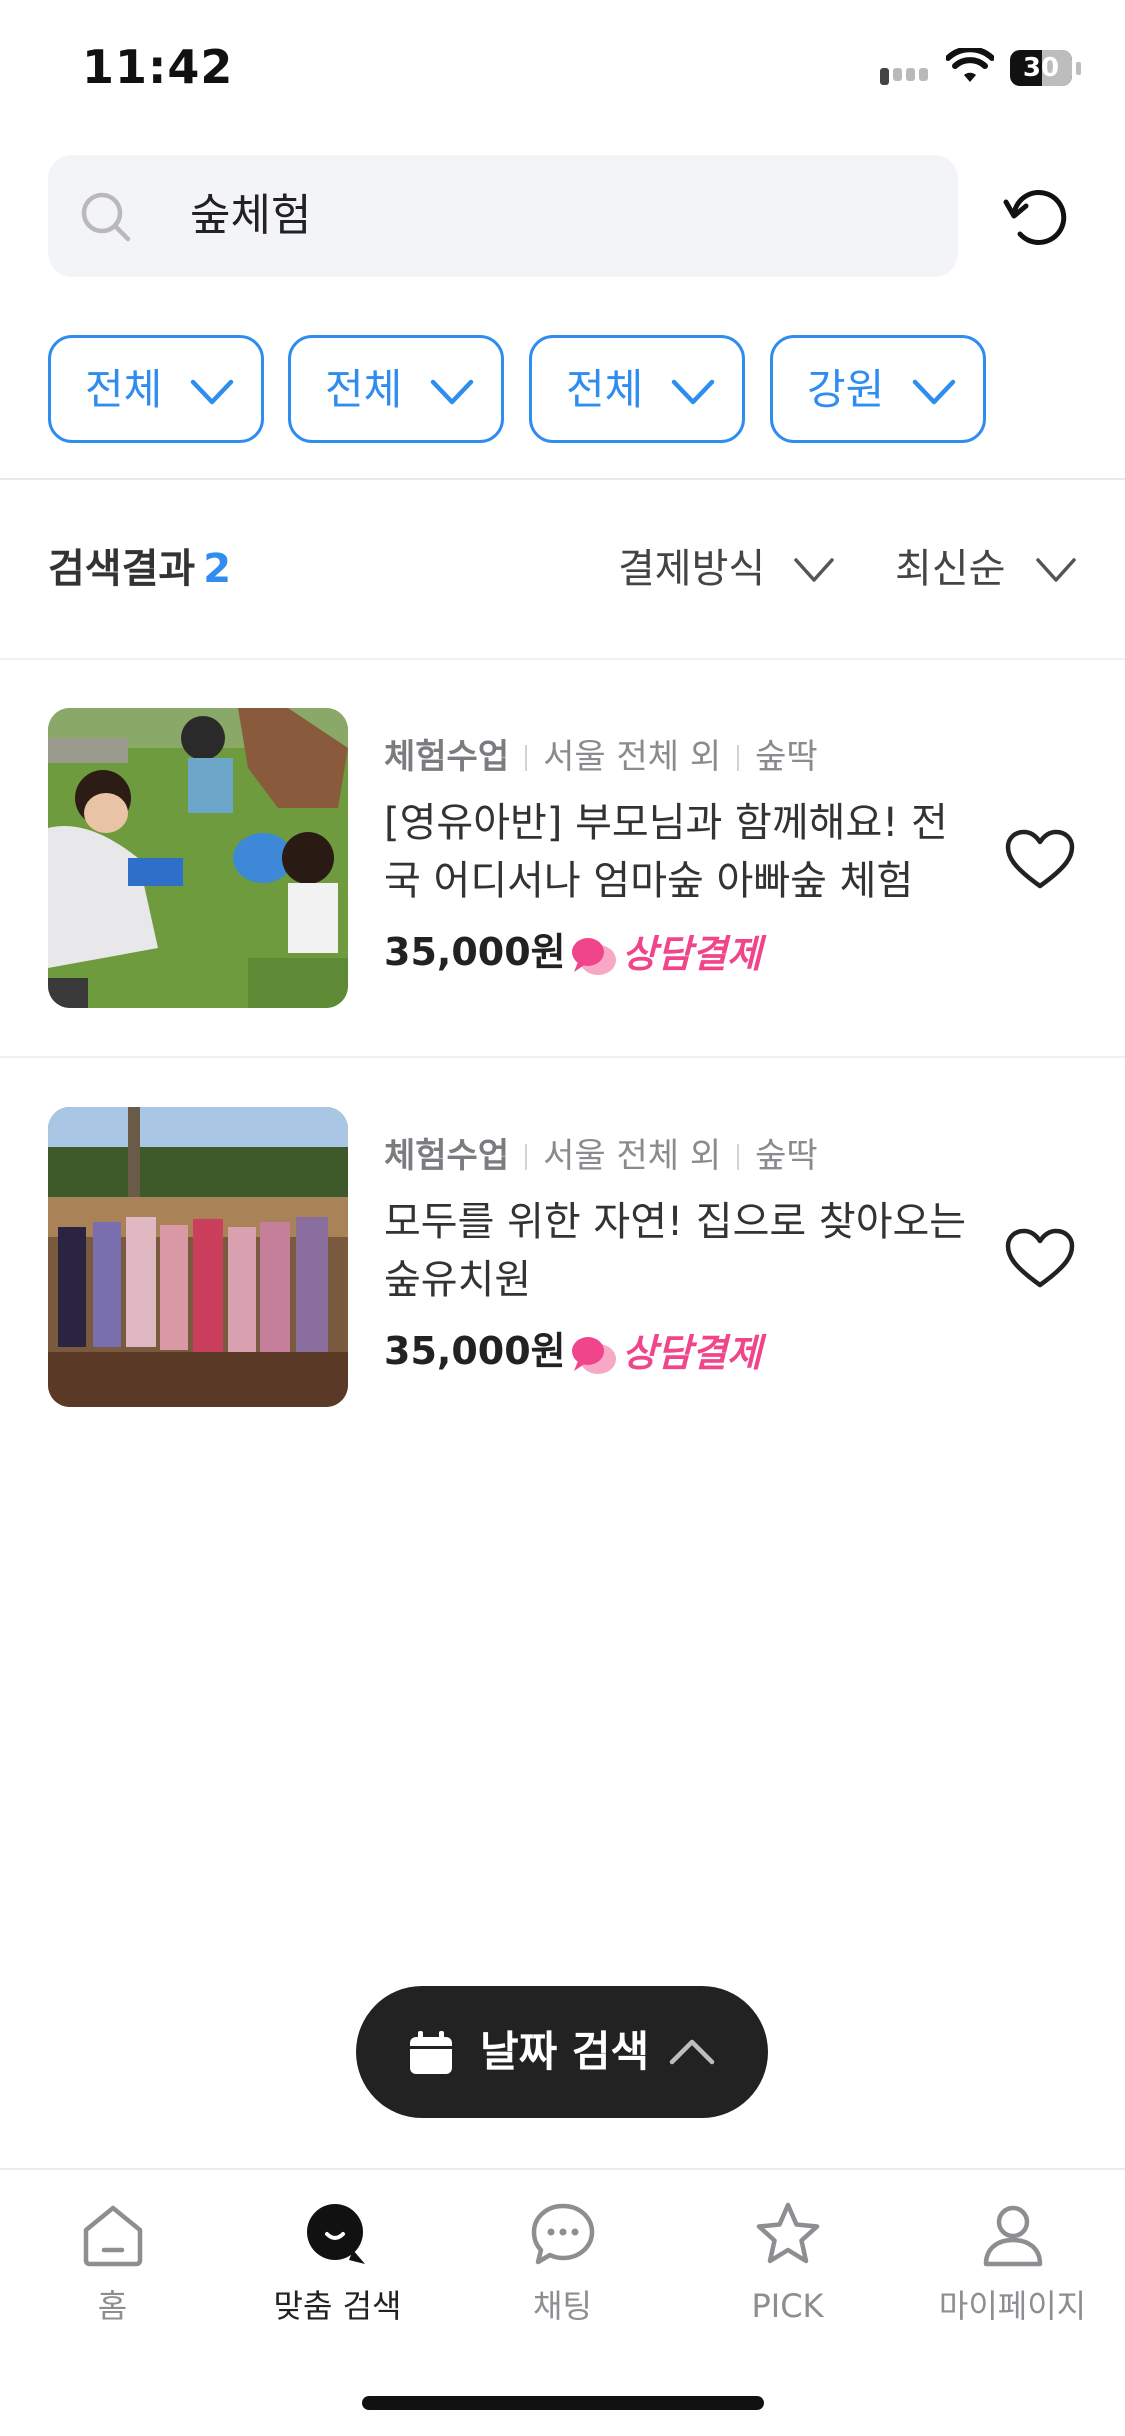 This screenshot has height=2436, width=1125. I want to click on payment-method-dropdown: 결제방식, so click(726, 569).